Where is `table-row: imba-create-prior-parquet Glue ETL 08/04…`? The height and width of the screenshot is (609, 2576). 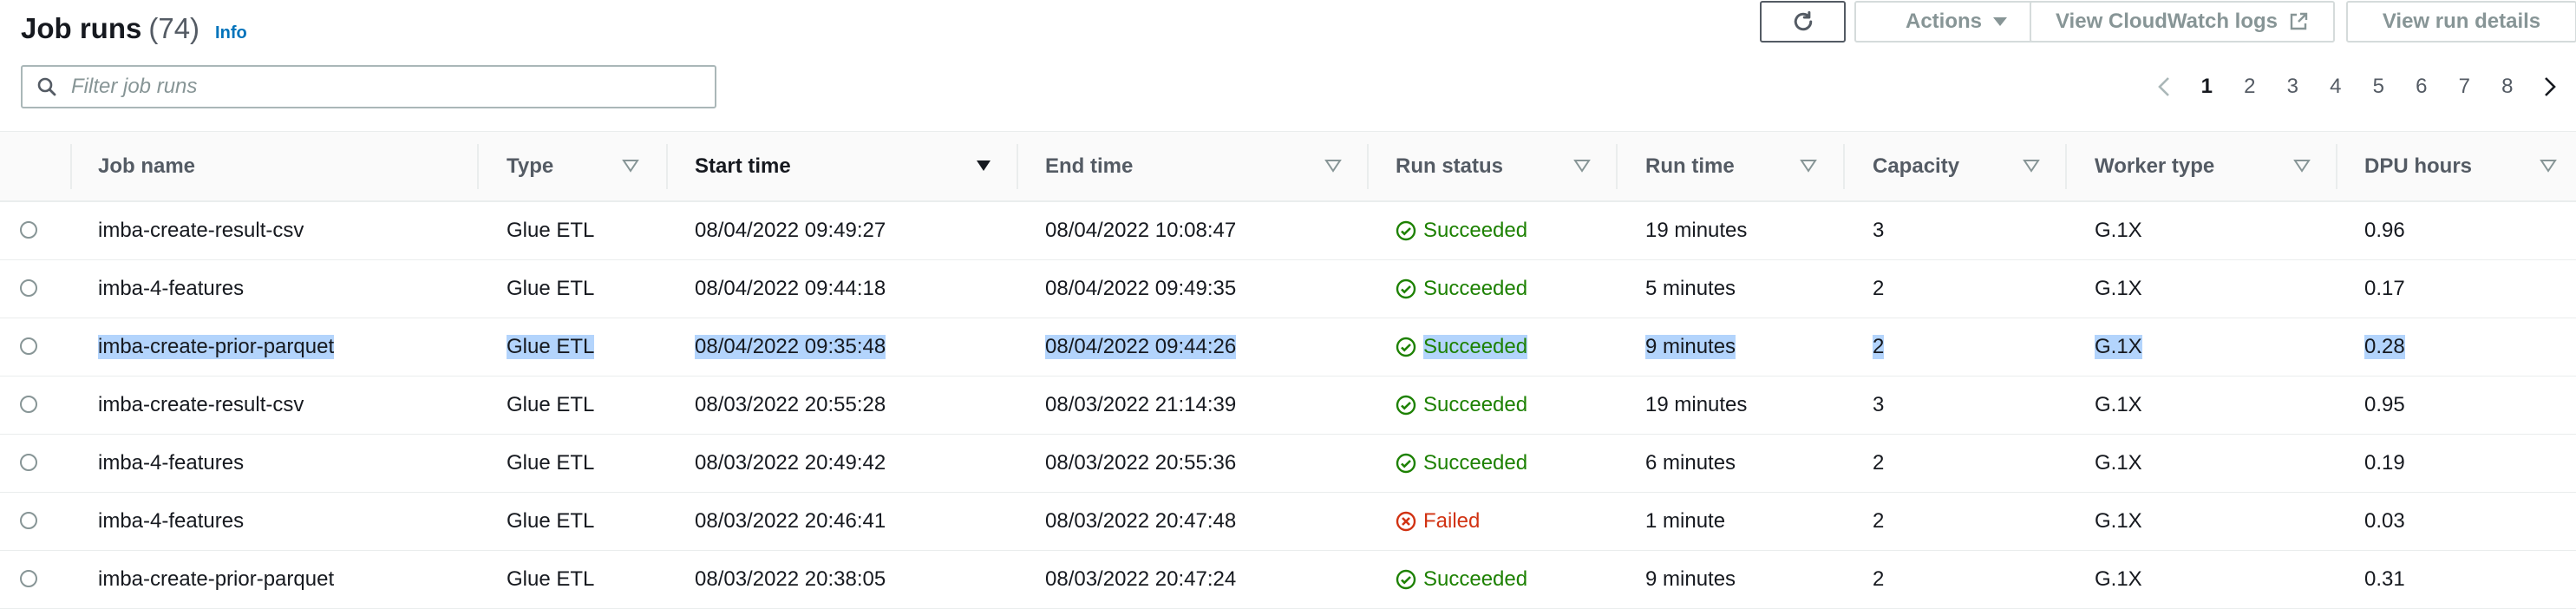
table-row: imba-create-prior-parquet Glue ETL 08/04… is located at coordinates (1288, 347).